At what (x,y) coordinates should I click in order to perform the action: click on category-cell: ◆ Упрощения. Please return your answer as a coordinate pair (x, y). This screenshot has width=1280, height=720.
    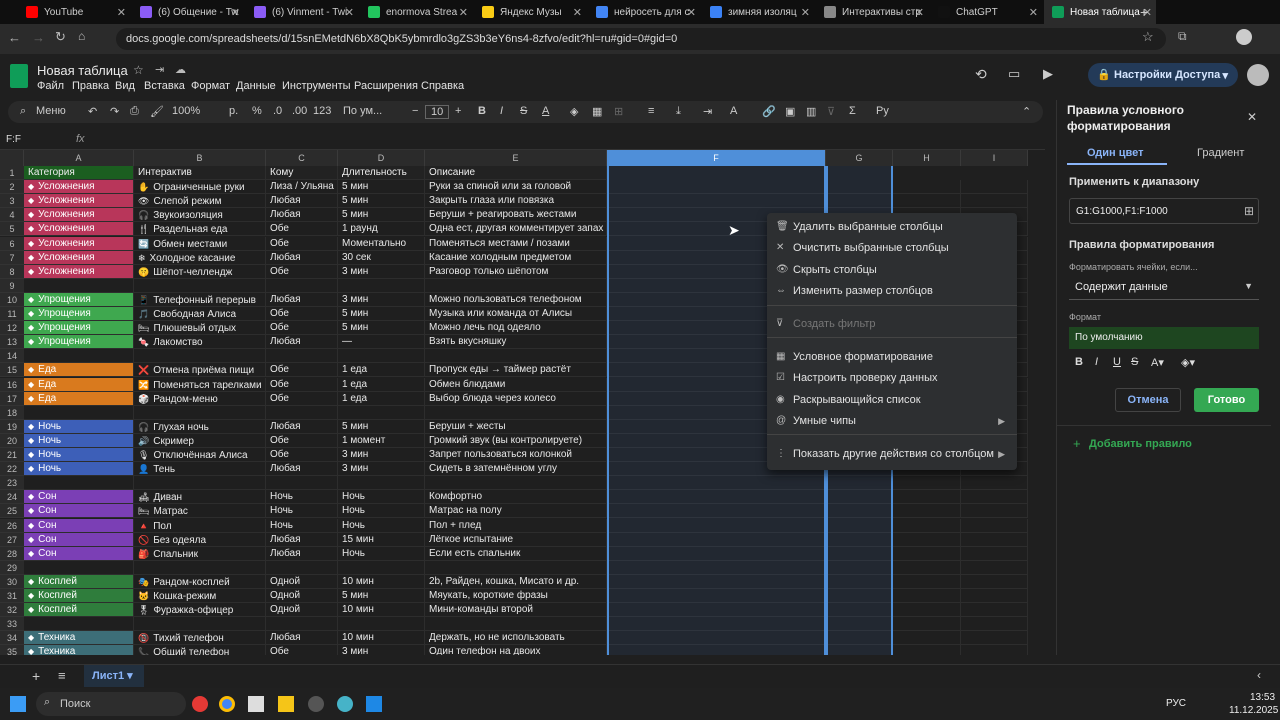
    Looking at the image, I should click on (79, 299).